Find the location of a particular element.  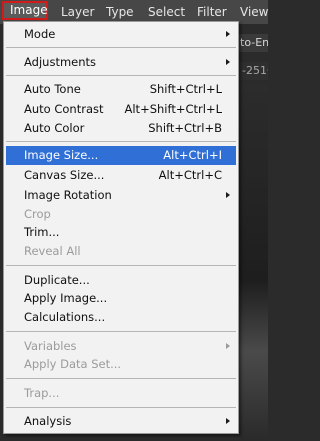

menu-item-analysis: Analysis is located at coordinates (121, 421).